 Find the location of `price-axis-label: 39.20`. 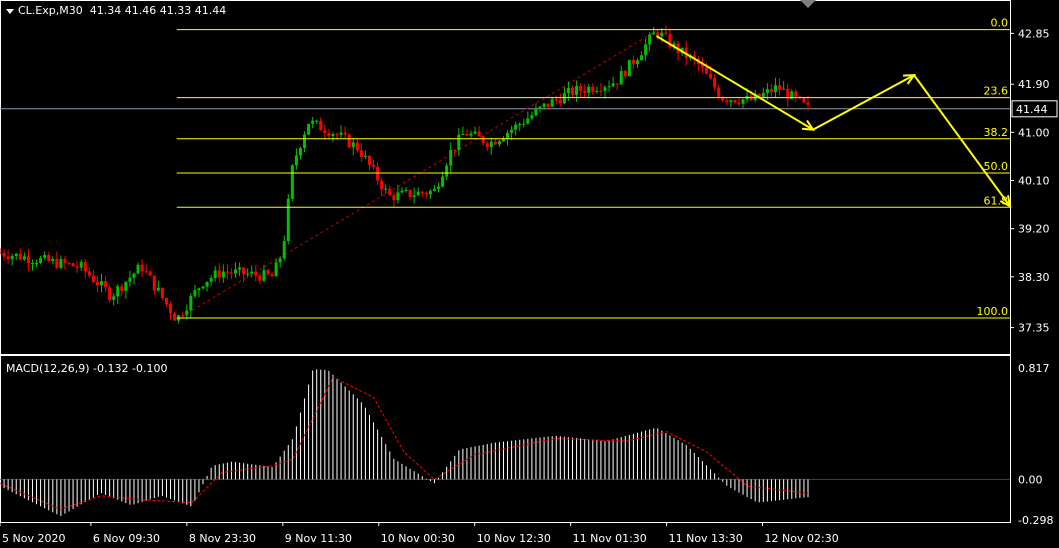

price-axis-label: 39.20 is located at coordinates (1034, 229).